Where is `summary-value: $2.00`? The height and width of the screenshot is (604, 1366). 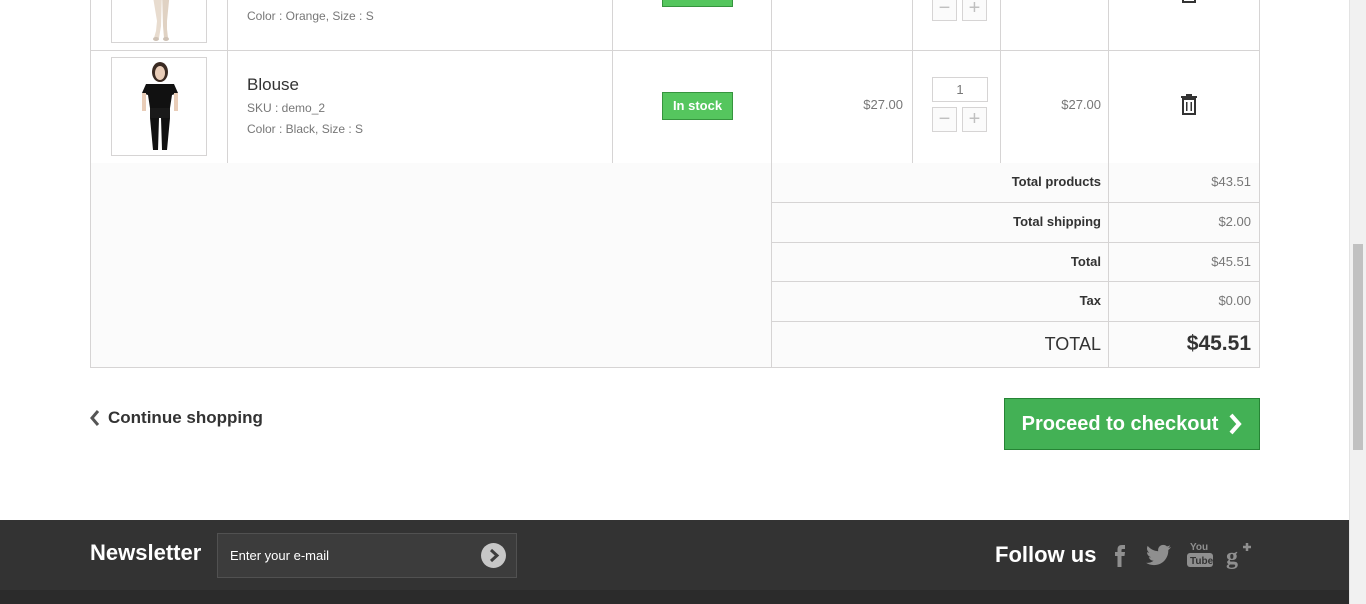 summary-value: $2.00 is located at coordinates (1234, 221).